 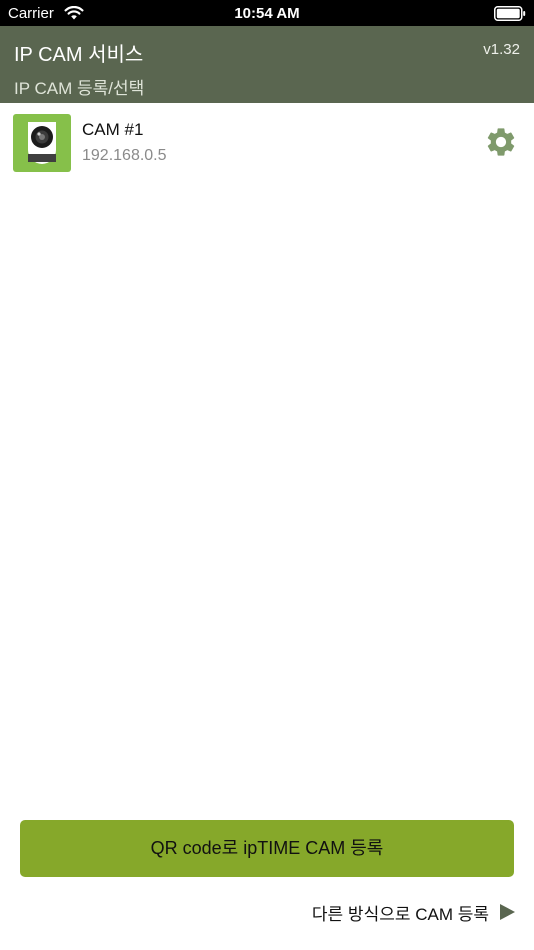 I want to click on other-register-label: 다른 방식으로 CAM 등록, so click(x=400, y=914).